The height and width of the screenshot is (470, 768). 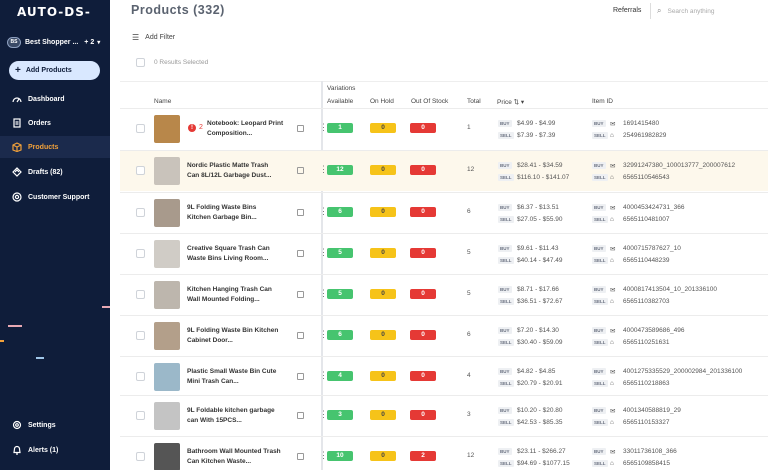 What do you see at coordinates (682, 371) in the screenshot?
I see `buy-item-id: 4001275335529_200002984_201336100` at bounding box center [682, 371].